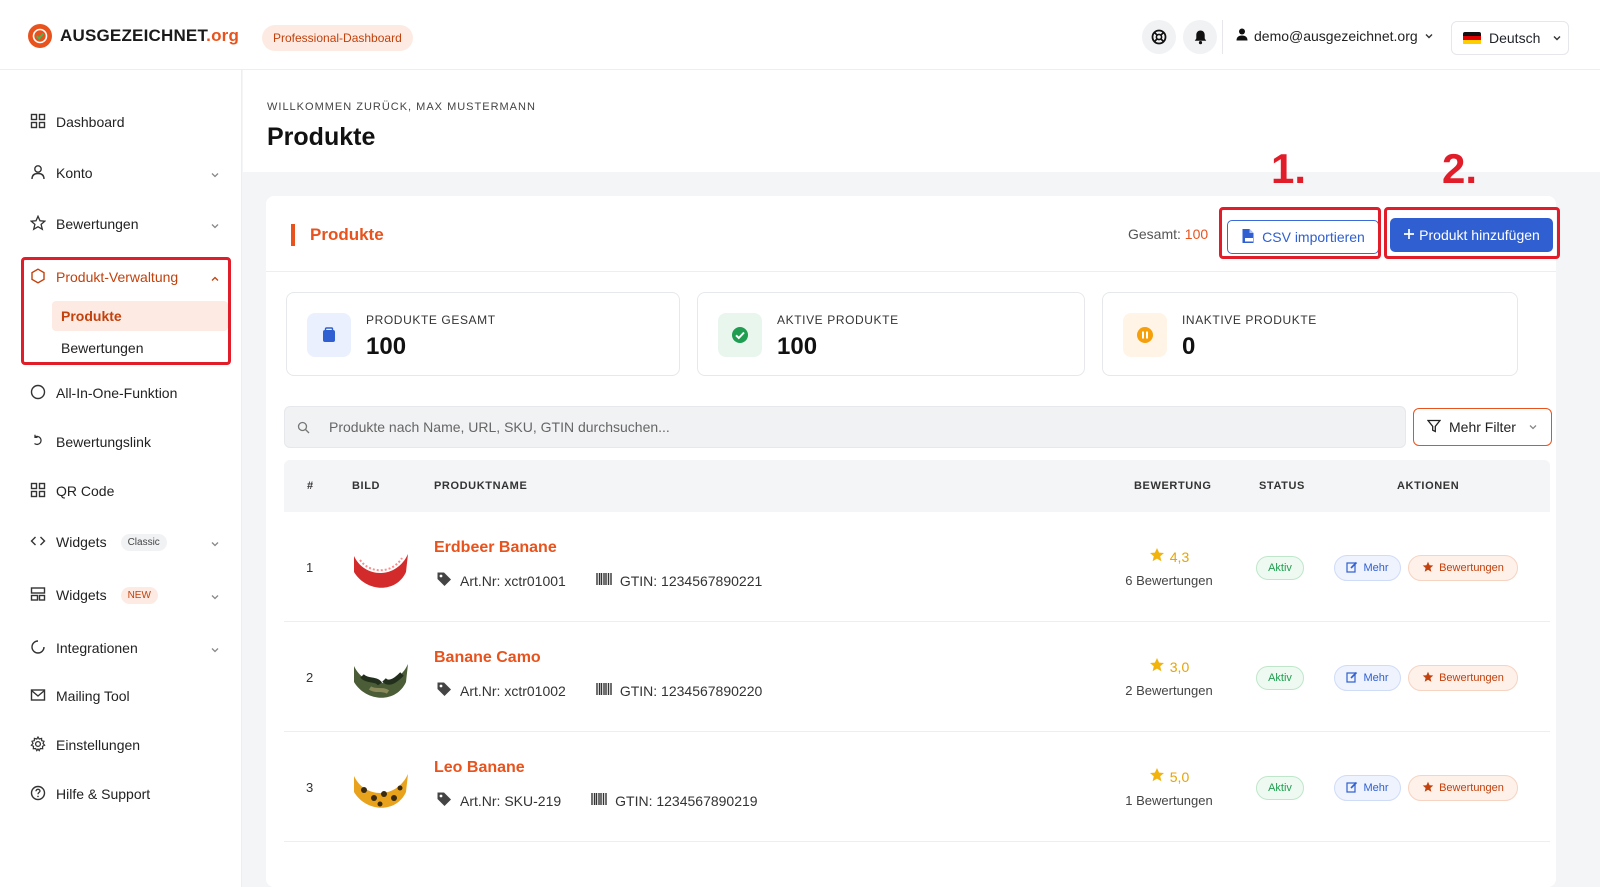 The image size is (1600, 887). What do you see at coordinates (1428, 486) in the screenshot?
I see `column-header: AKTIONEN` at bounding box center [1428, 486].